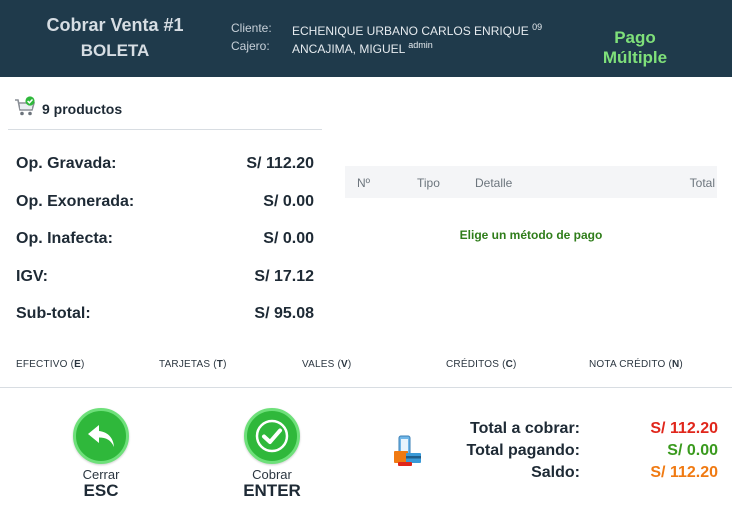 The width and height of the screenshot is (732, 505). What do you see at coordinates (410, 31) in the screenshot?
I see `cliente-name: ECHENIQUE URBANO CARLOS ENRIQUE` at bounding box center [410, 31].